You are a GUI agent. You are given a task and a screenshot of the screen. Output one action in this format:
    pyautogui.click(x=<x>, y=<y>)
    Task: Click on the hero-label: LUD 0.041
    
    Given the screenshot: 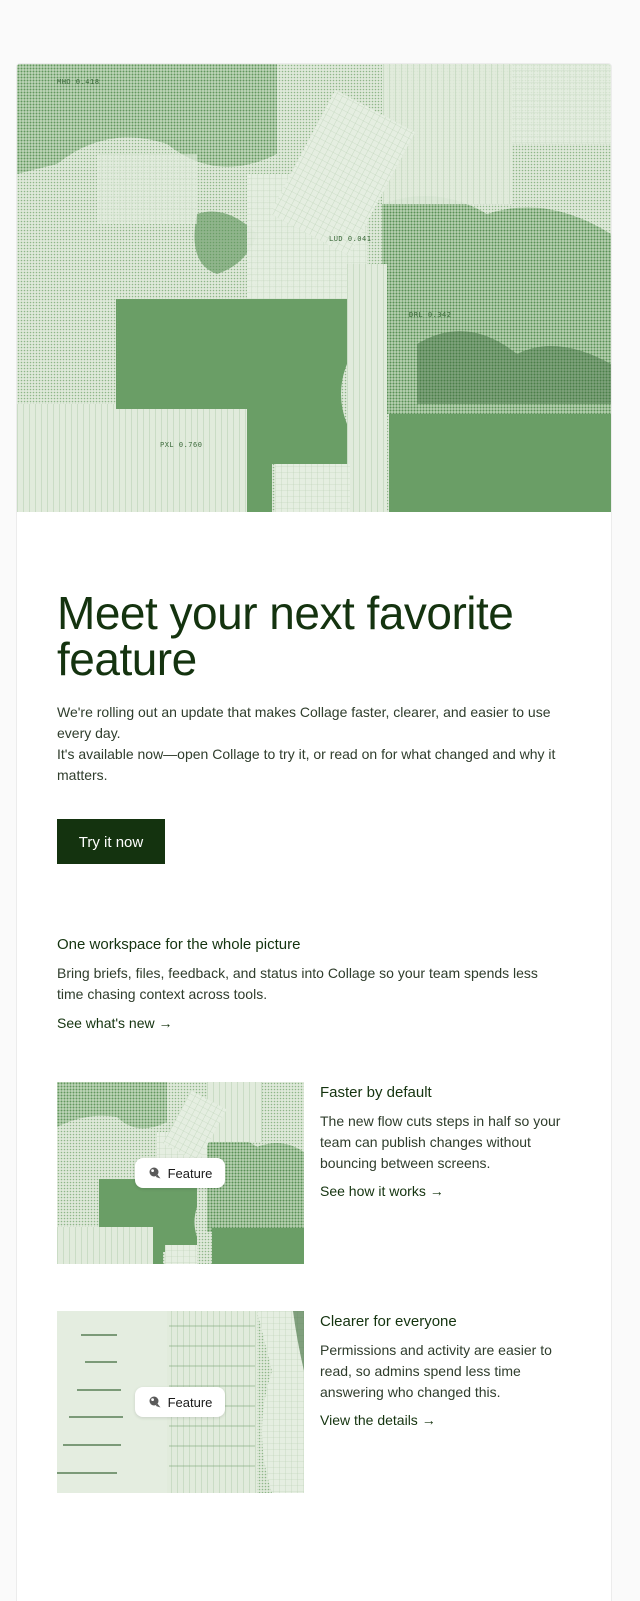 What is the action you would take?
    pyautogui.click(x=350, y=239)
    